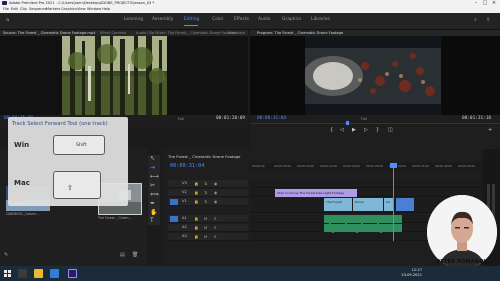  What do you see at coordinates (135, 255) in the screenshot?
I see `trash-icon: 🗑` at bounding box center [135, 255].